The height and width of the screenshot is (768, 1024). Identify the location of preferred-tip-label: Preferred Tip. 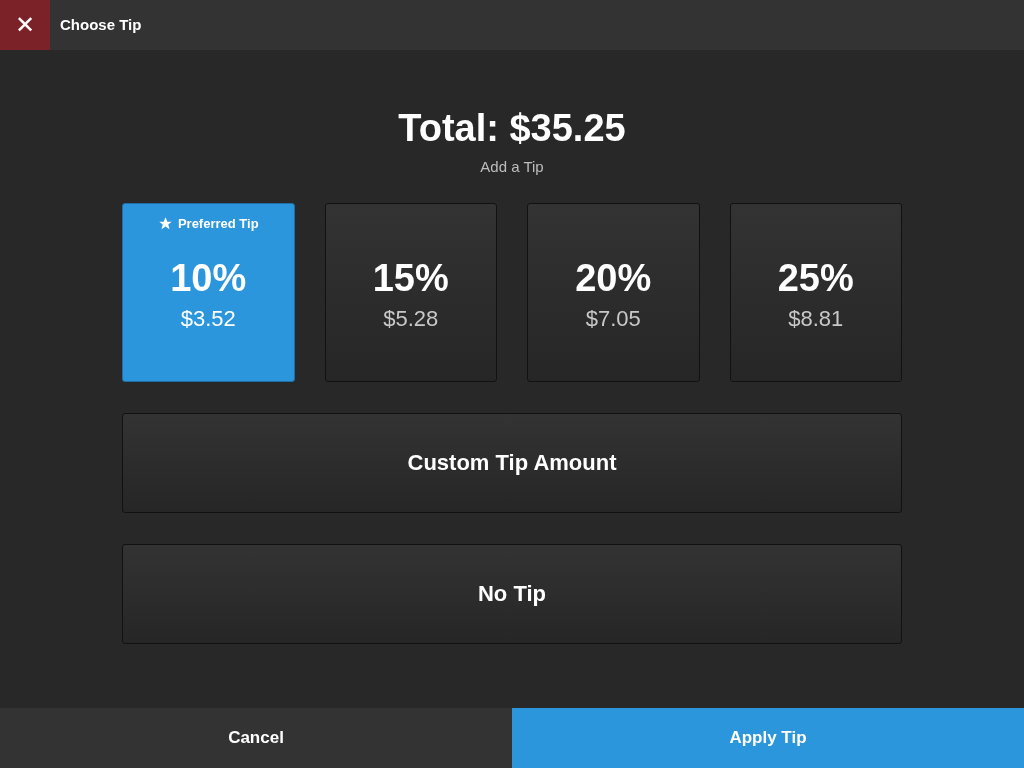
(218, 223).